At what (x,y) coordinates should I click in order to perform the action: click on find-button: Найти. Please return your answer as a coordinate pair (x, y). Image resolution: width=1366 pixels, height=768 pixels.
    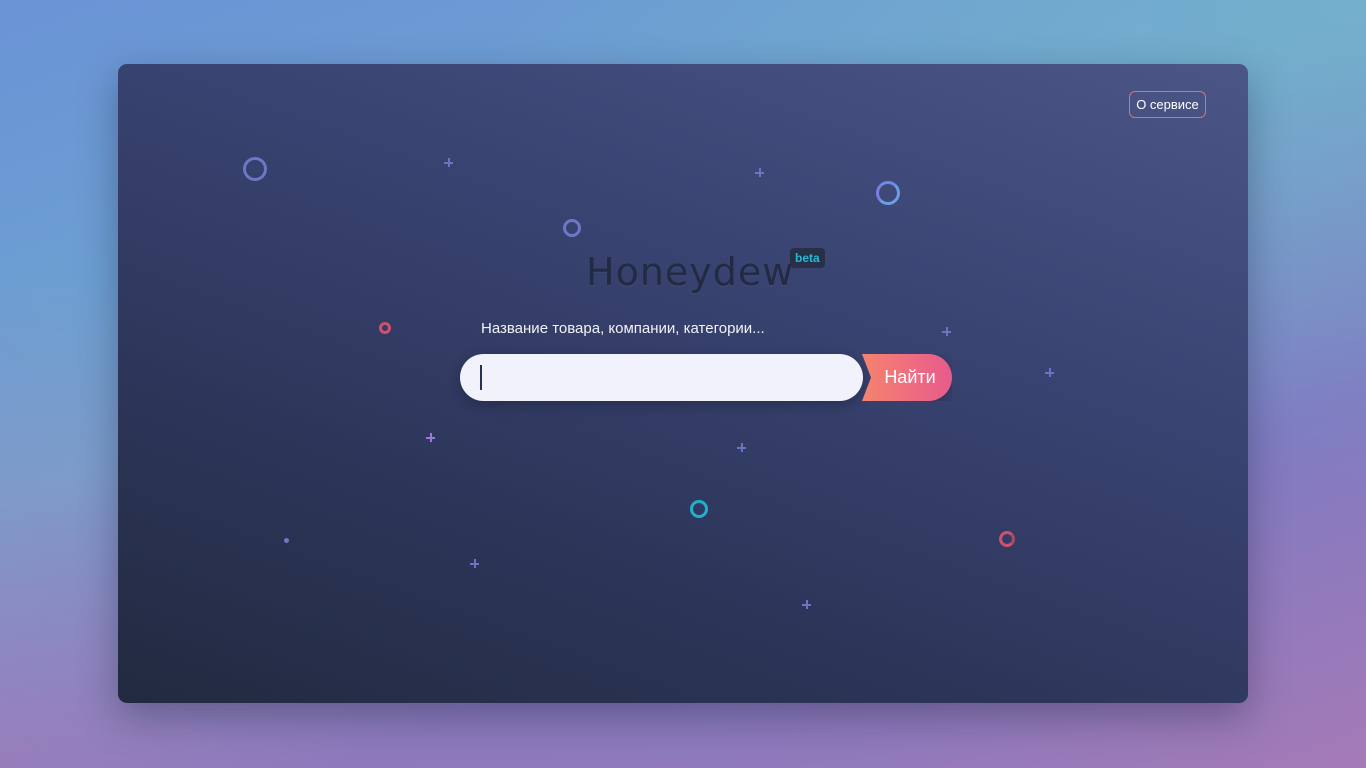
    Looking at the image, I should click on (907, 377).